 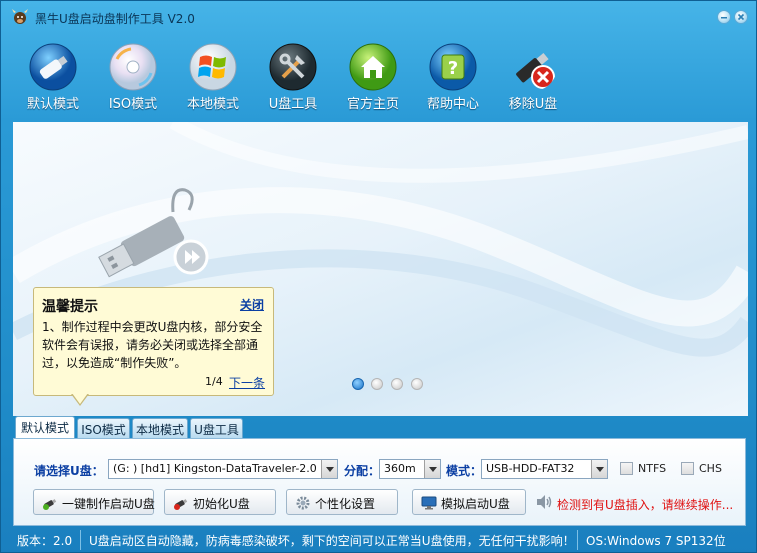 What do you see at coordinates (247, 382) in the screenshot?
I see `tip-next-link: 下一条` at bounding box center [247, 382].